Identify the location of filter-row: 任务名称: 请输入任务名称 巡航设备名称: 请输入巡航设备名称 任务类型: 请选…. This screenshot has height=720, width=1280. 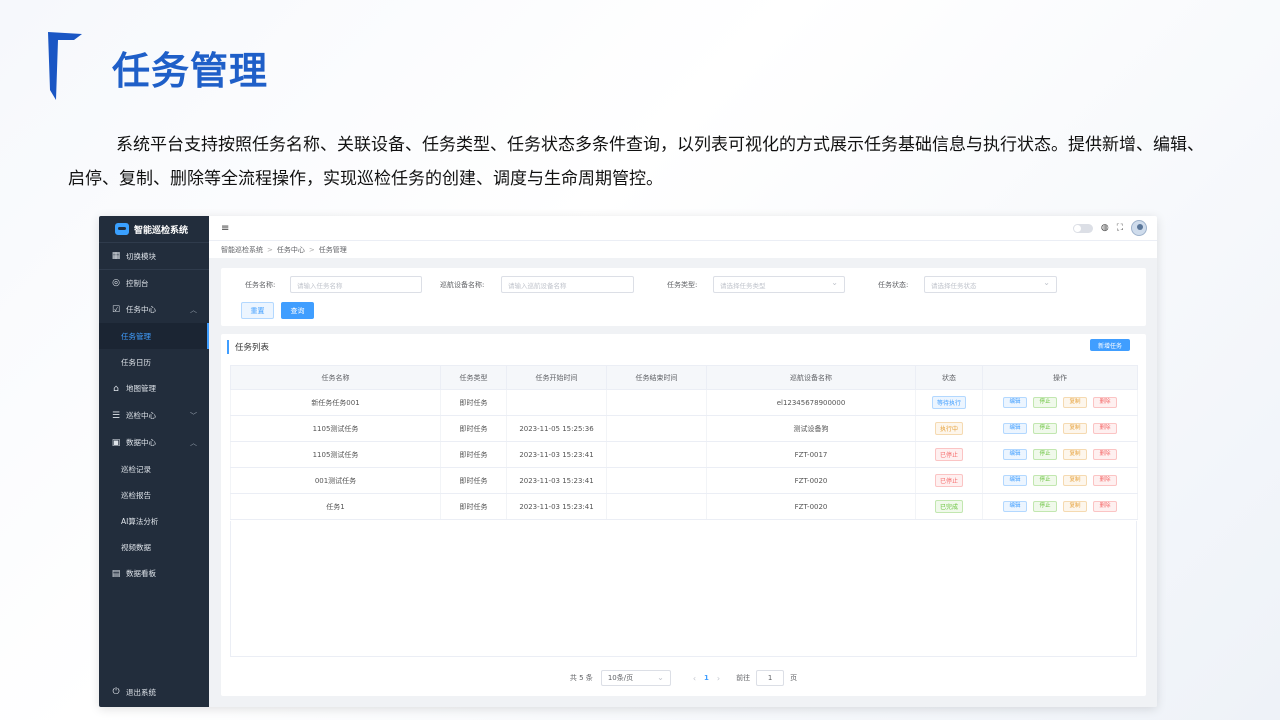
(683, 285).